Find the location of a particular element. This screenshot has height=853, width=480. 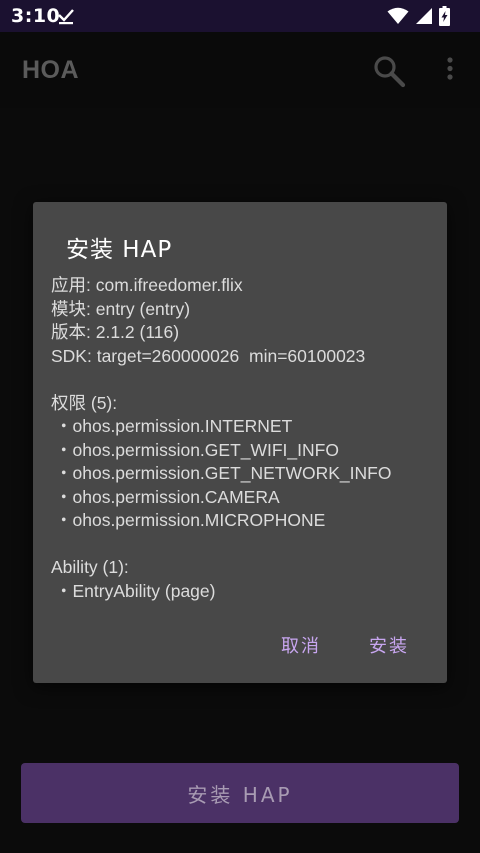

status-icons is located at coordinates (418, 16).